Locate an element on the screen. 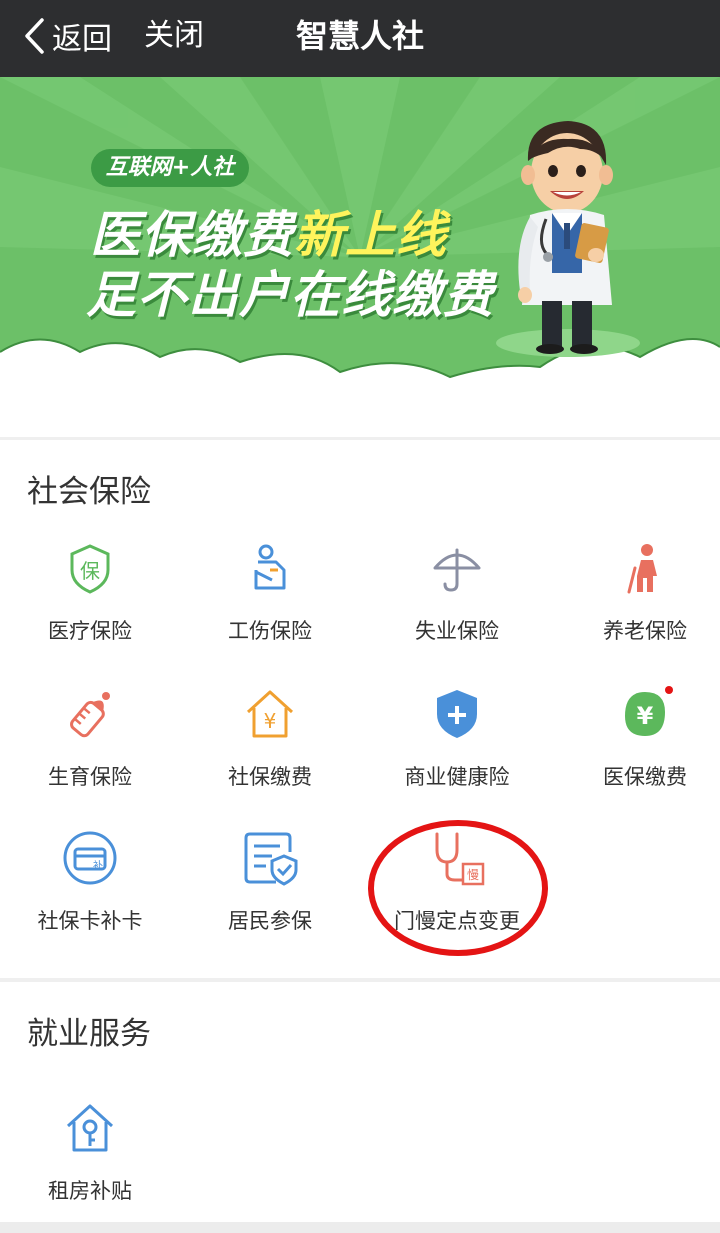  doctor-illustration is located at coordinates (565, 237).